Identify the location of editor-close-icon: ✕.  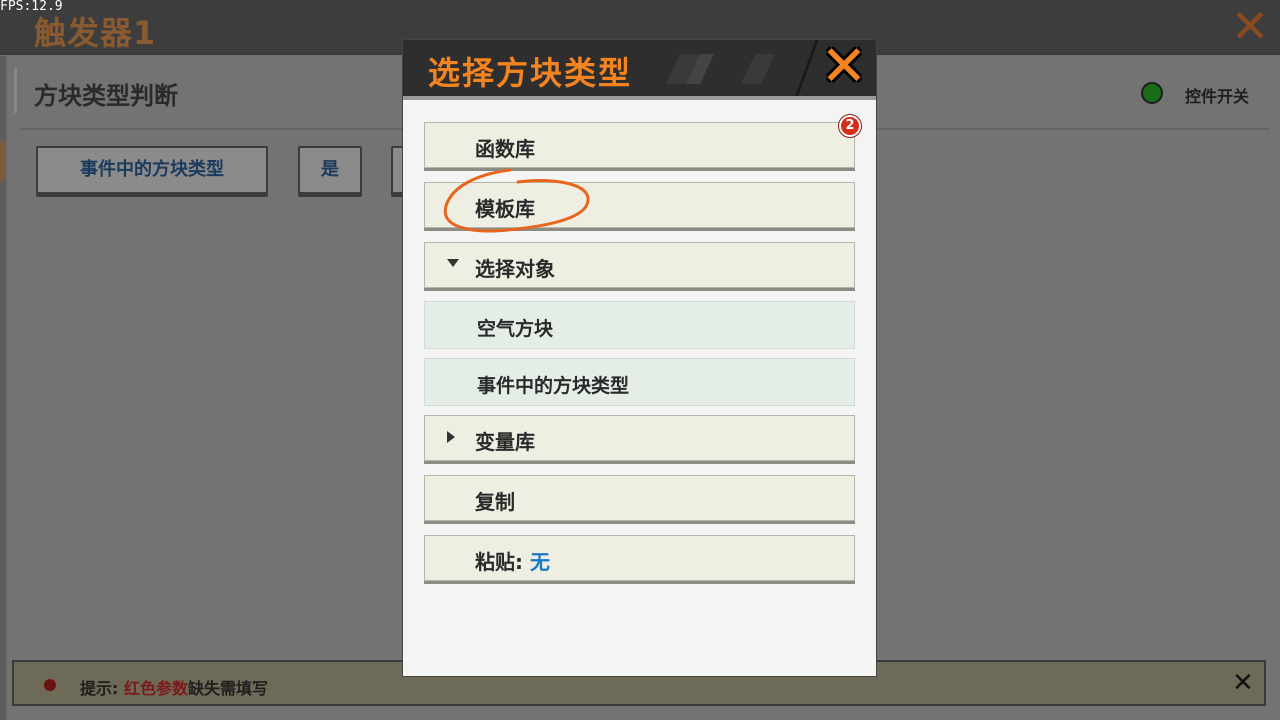
(1250, 26).